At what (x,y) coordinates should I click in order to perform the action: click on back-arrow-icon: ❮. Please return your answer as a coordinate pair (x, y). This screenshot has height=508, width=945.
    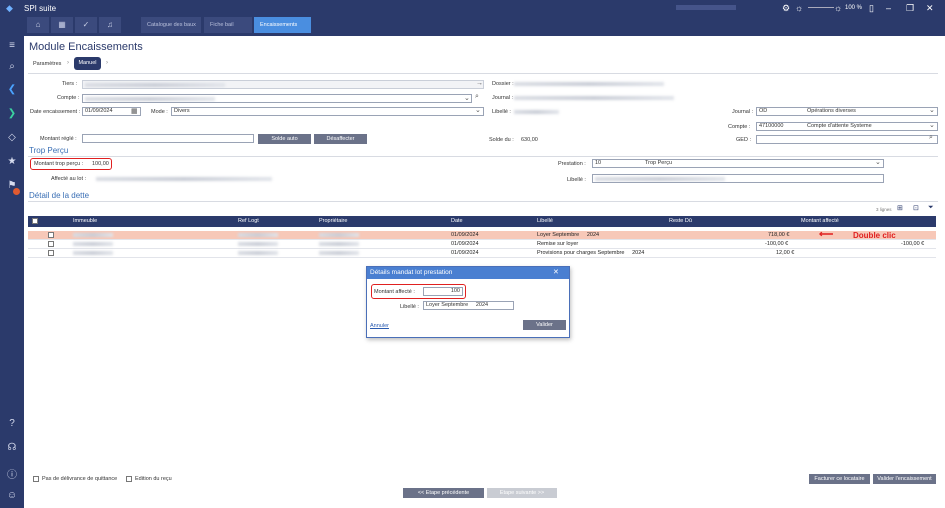
    Looking at the image, I should click on (12, 89).